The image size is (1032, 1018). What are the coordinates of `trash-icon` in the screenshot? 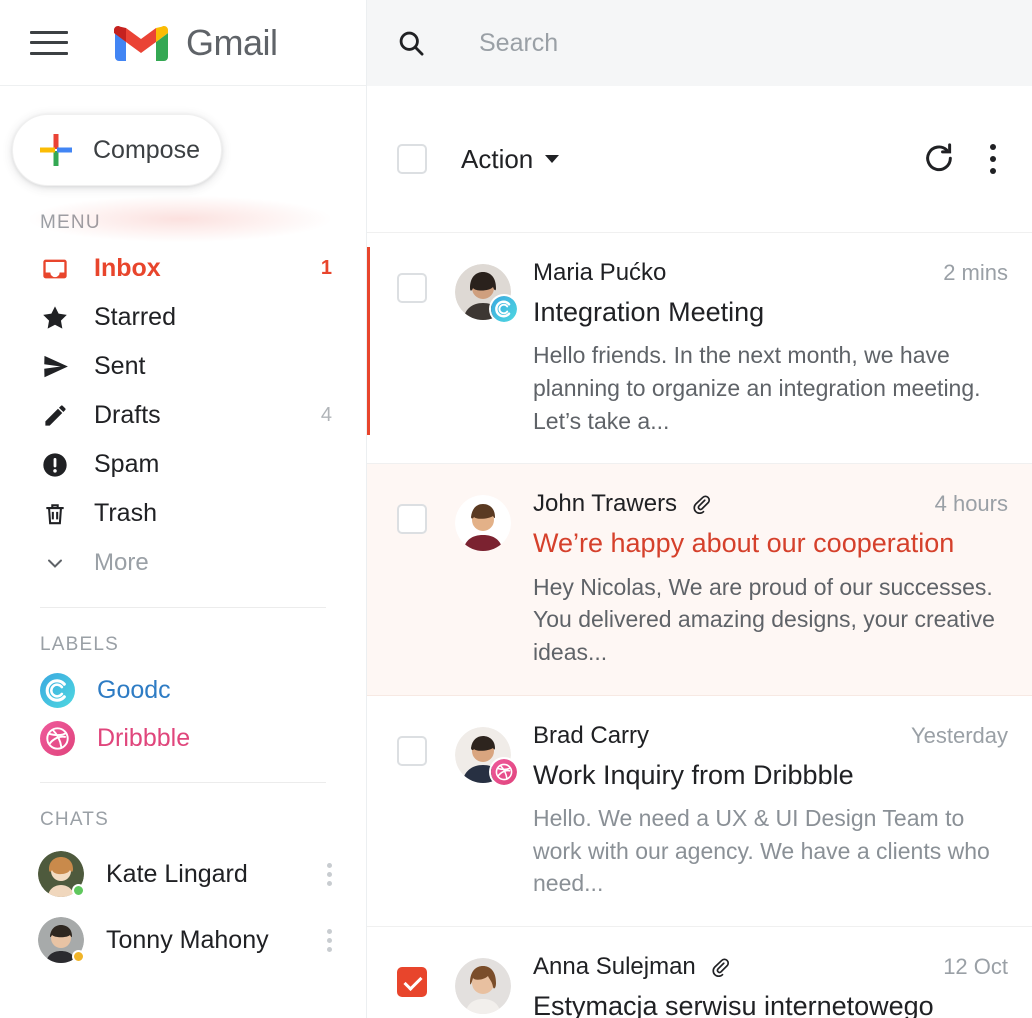 It's located at (55, 514).